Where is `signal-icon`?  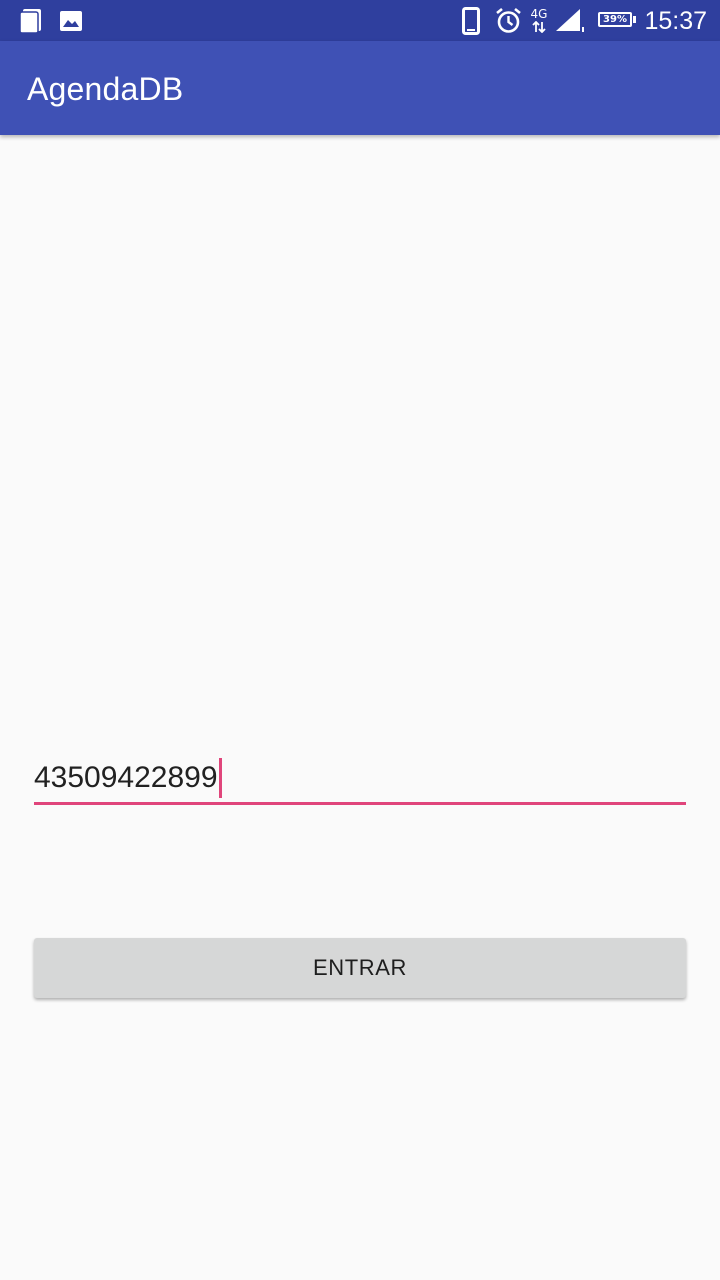 signal-icon is located at coordinates (570, 20).